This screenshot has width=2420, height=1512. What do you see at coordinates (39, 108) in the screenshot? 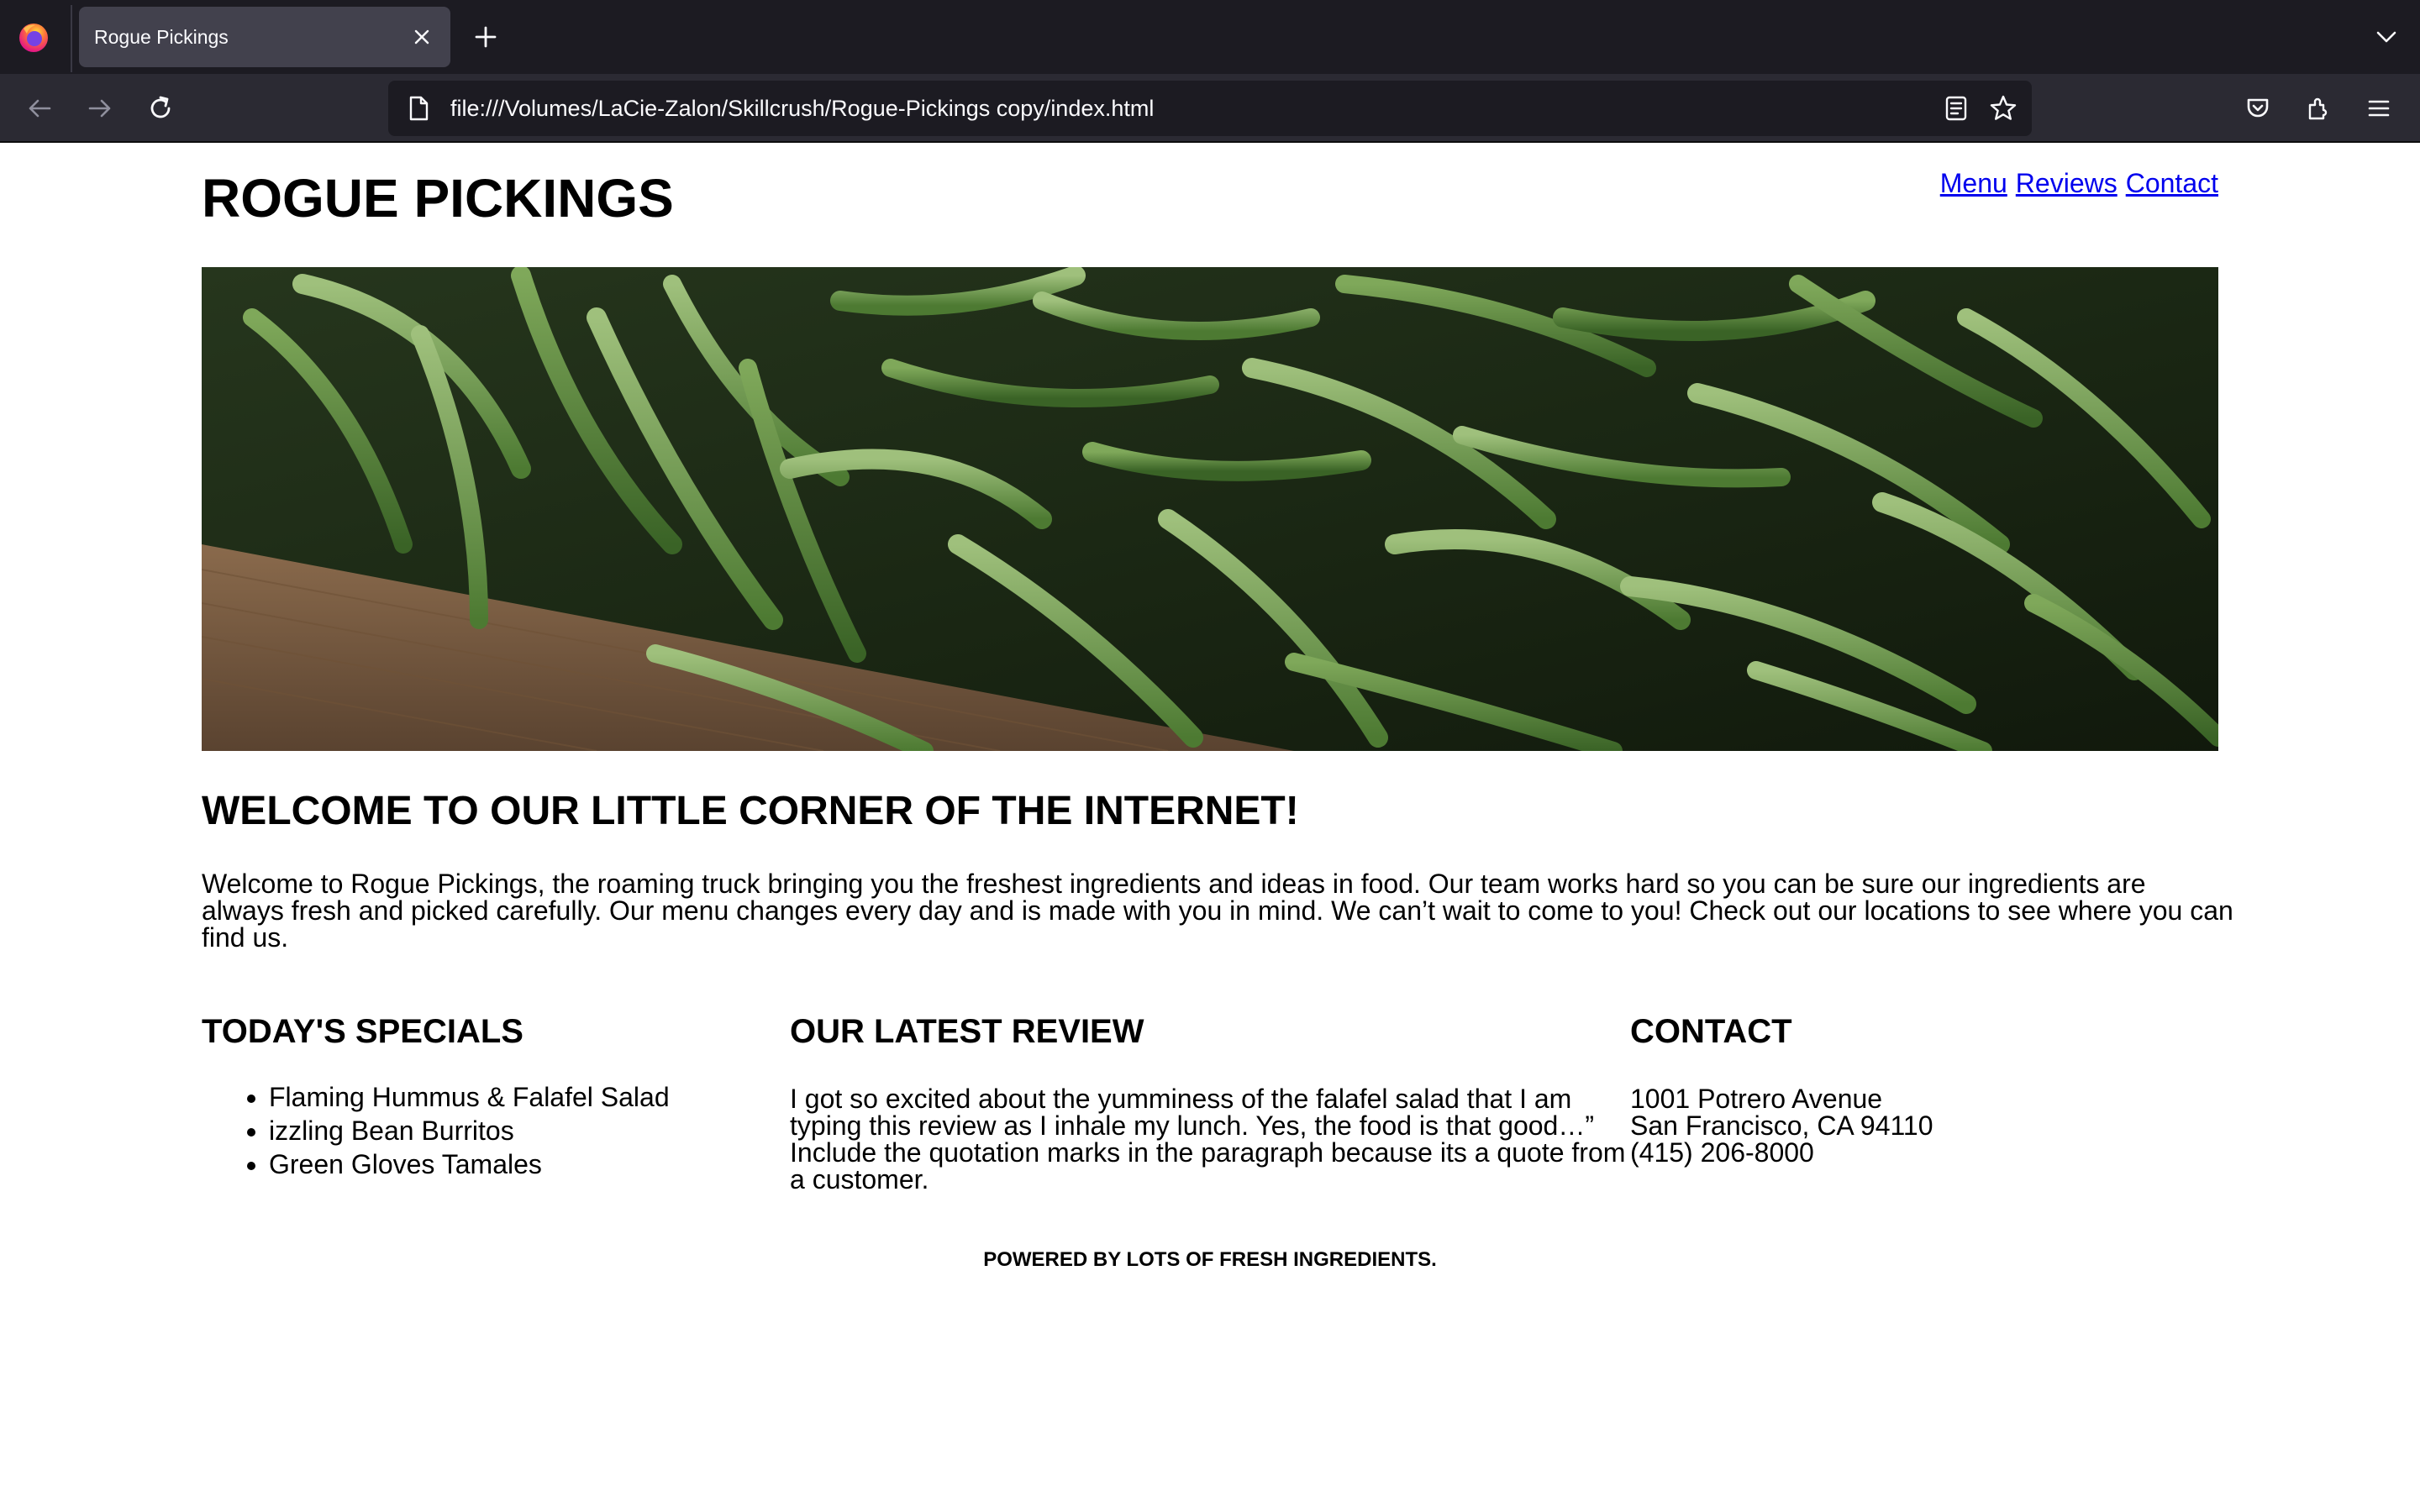
I see `back-arrow-icon` at bounding box center [39, 108].